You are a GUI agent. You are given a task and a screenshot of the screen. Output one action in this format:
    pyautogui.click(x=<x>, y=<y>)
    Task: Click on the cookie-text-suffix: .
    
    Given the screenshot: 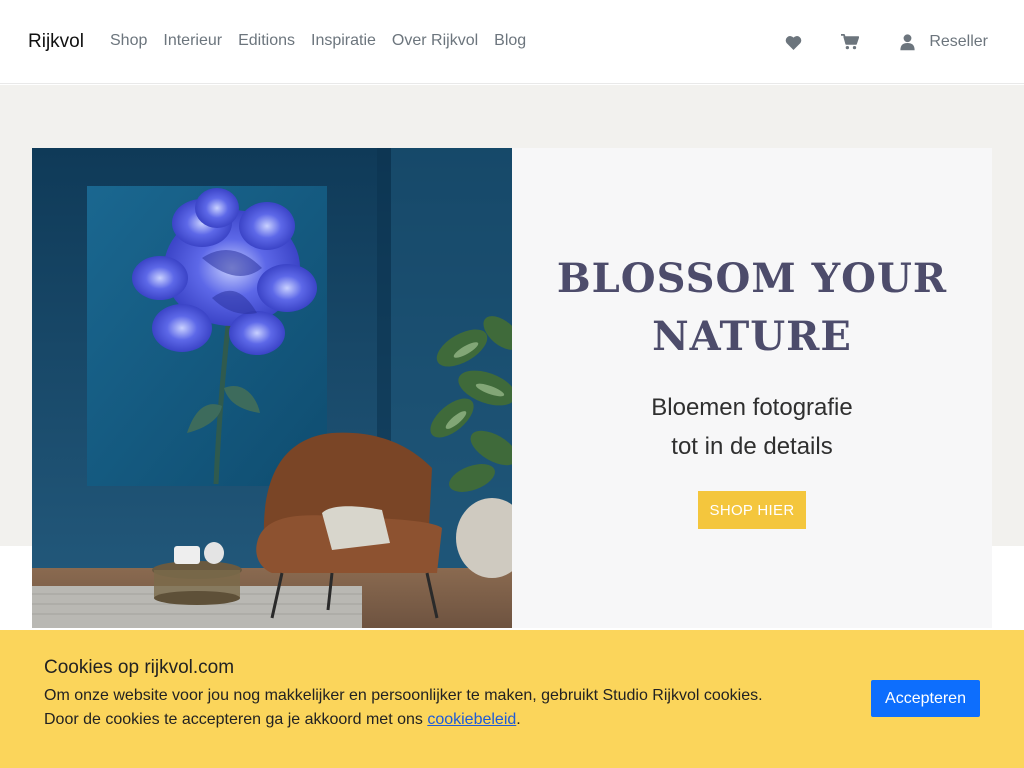 What is the action you would take?
    pyautogui.click(x=518, y=719)
    